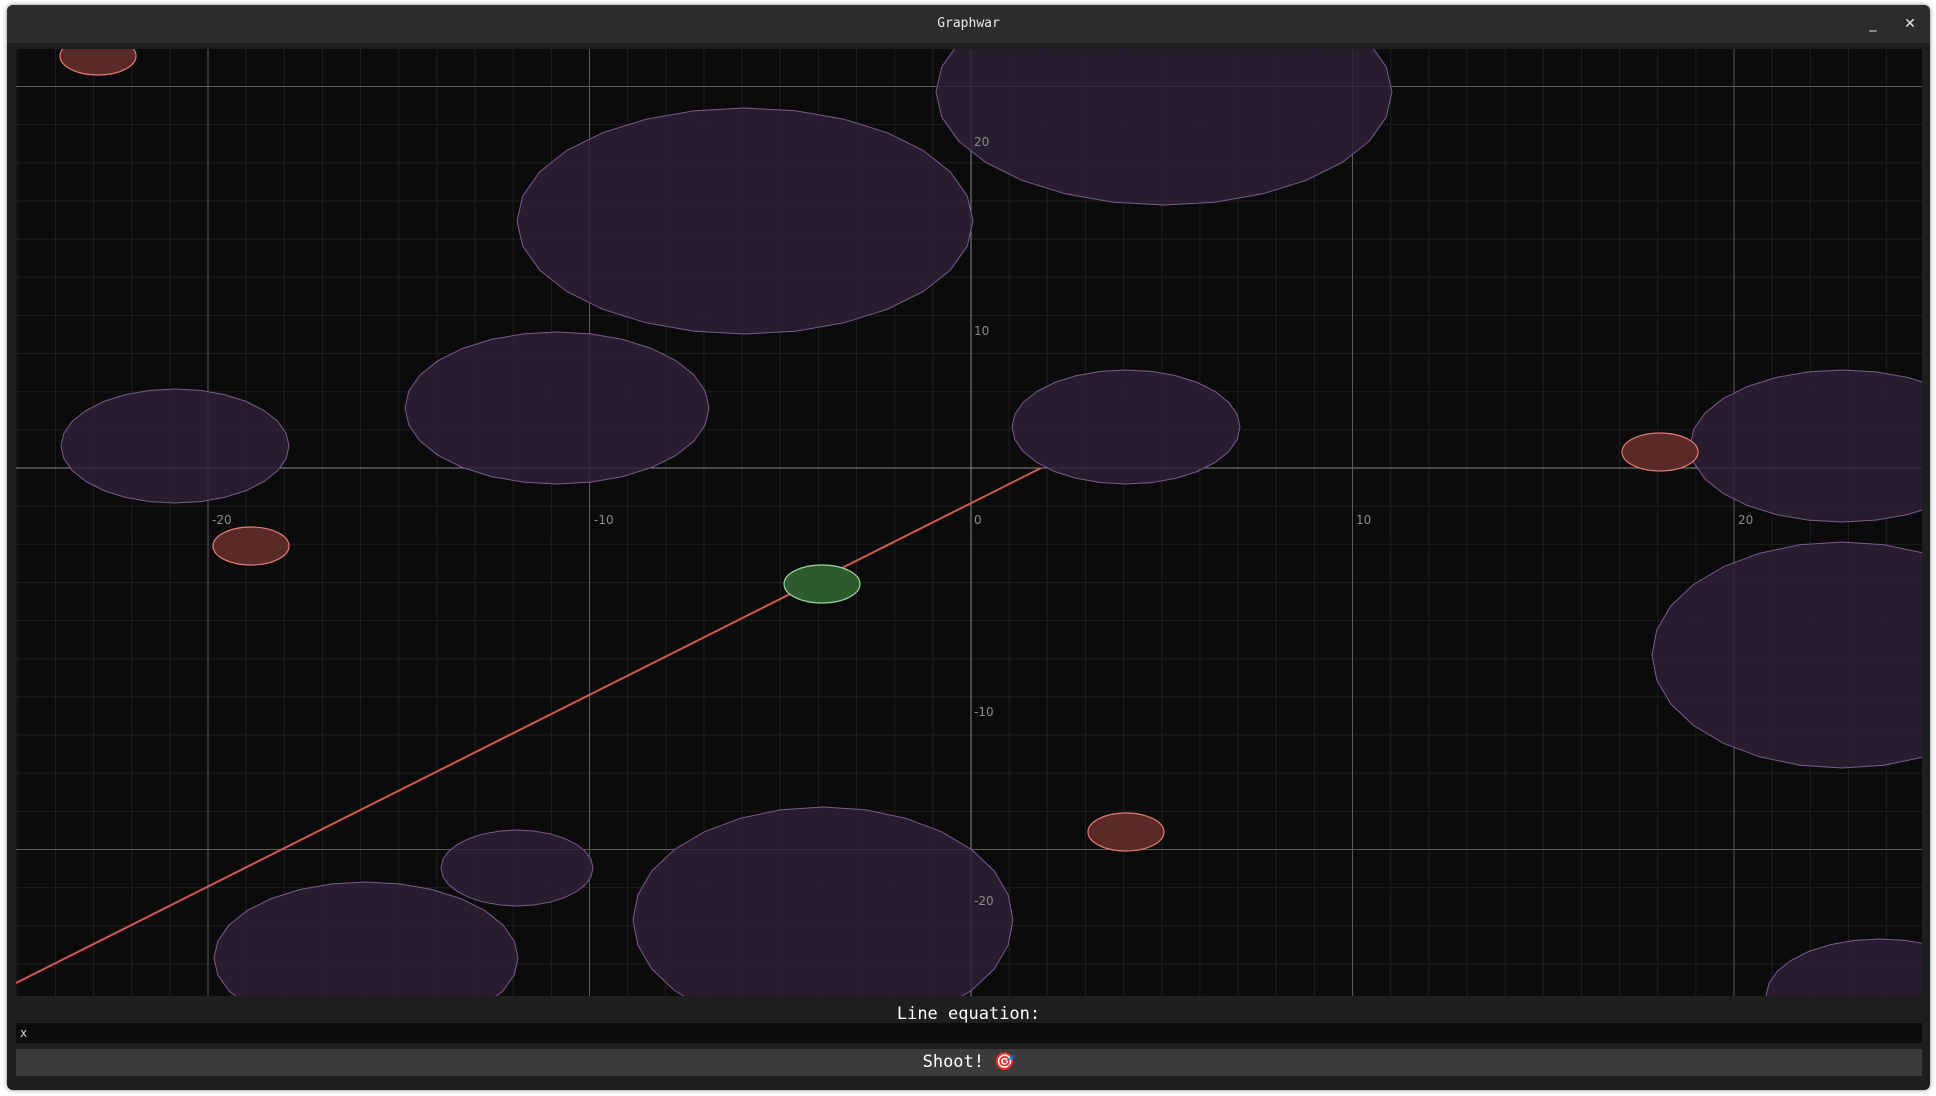 This screenshot has height=1096, width=1936. Describe the element at coordinates (1910, 24) in the screenshot. I see `close-button: ✕` at that location.